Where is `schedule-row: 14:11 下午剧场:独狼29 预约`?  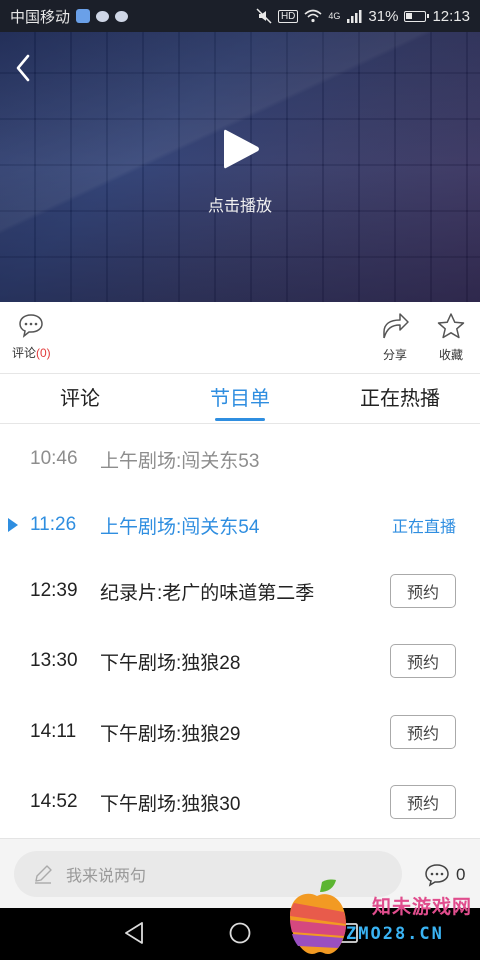 schedule-row: 14:11 下午剧场:独狼29 预约 is located at coordinates (240, 732).